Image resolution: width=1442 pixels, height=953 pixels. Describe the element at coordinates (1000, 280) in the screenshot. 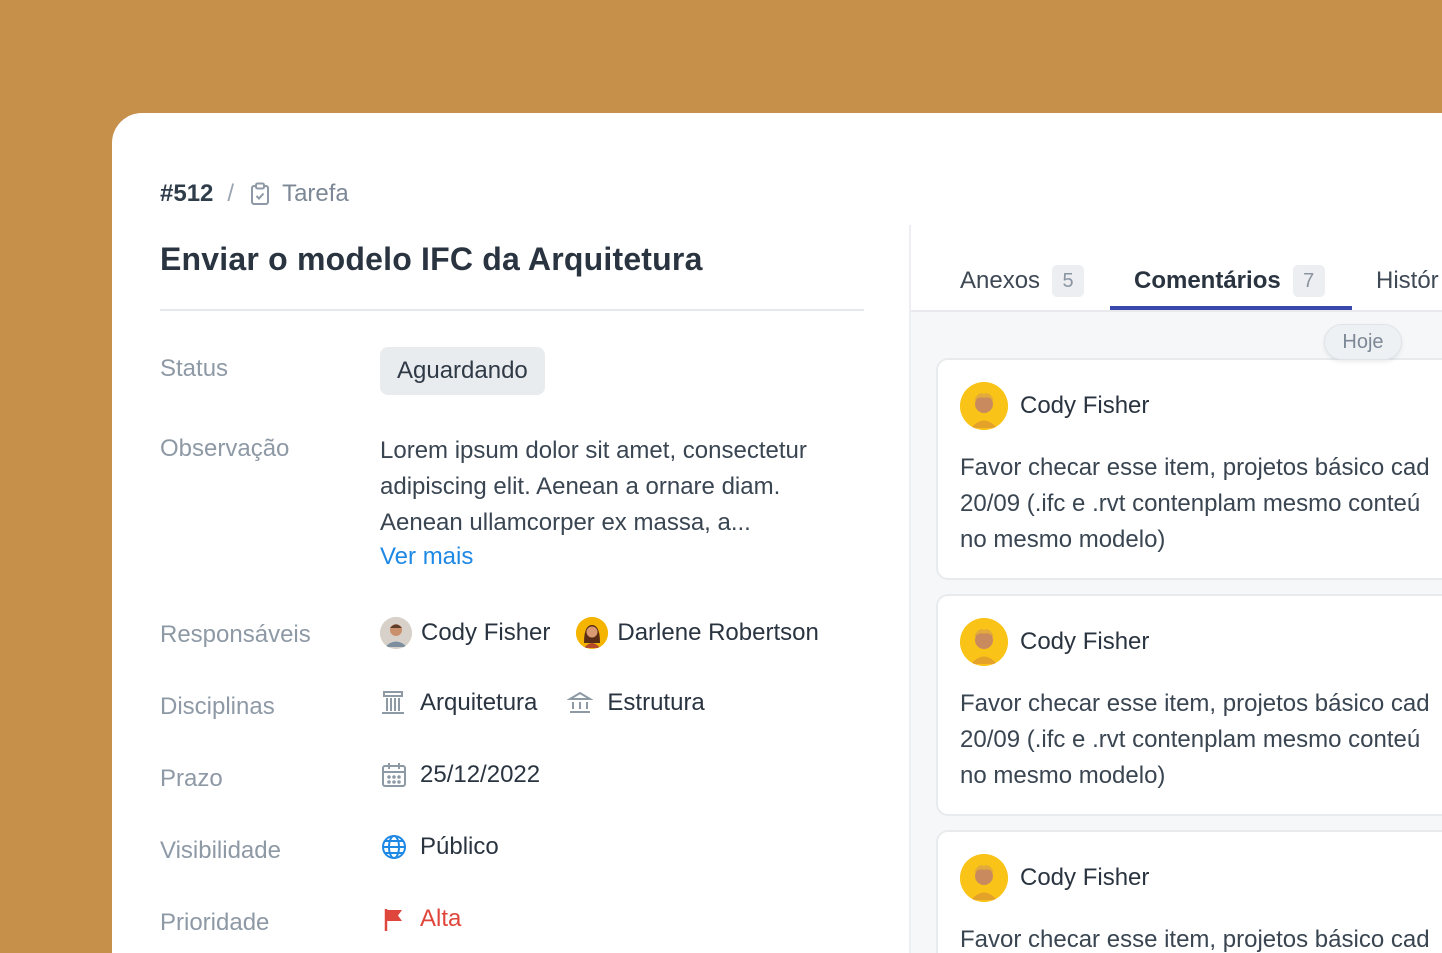

I see `tab-label: Anexos` at that location.